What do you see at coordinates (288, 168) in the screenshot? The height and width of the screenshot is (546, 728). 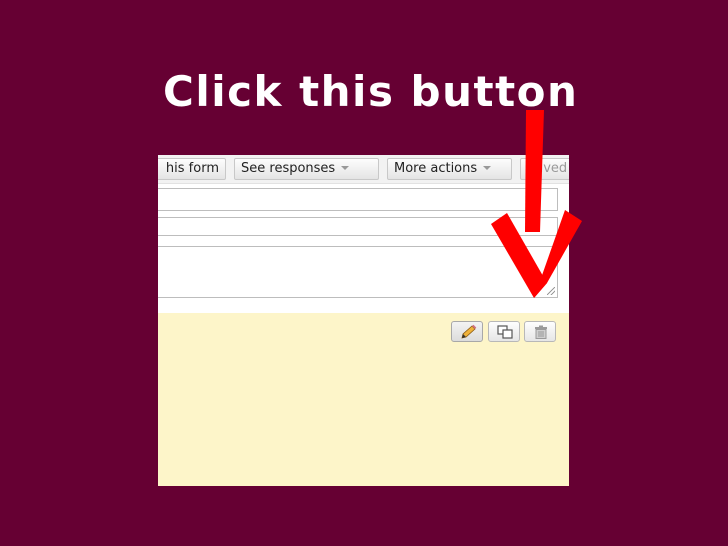 I see `see-responses-label: See responses` at bounding box center [288, 168].